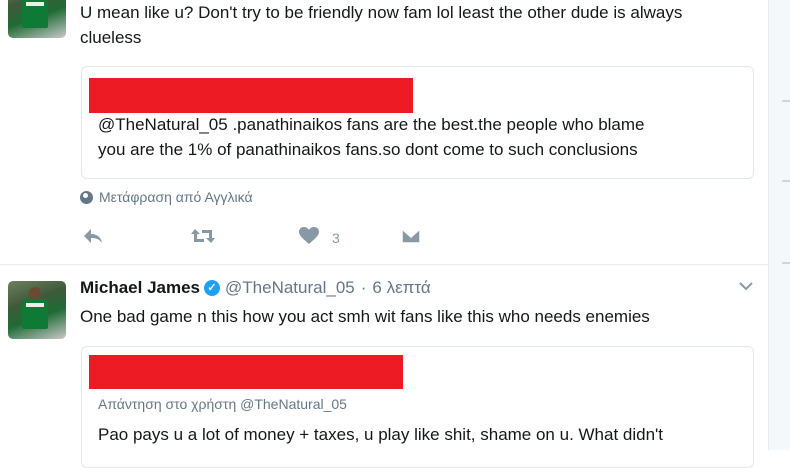 The image size is (790, 468). What do you see at coordinates (309, 239) in the screenshot?
I see `heart-icon` at bounding box center [309, 239].